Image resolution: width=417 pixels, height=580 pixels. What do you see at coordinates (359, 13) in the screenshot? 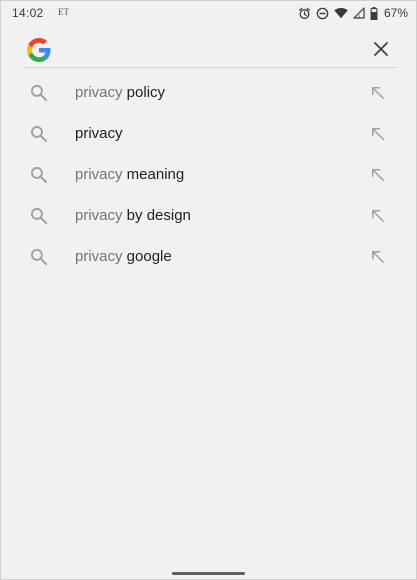
I see `cell-signal-icon` at bounding box center [359, 13].